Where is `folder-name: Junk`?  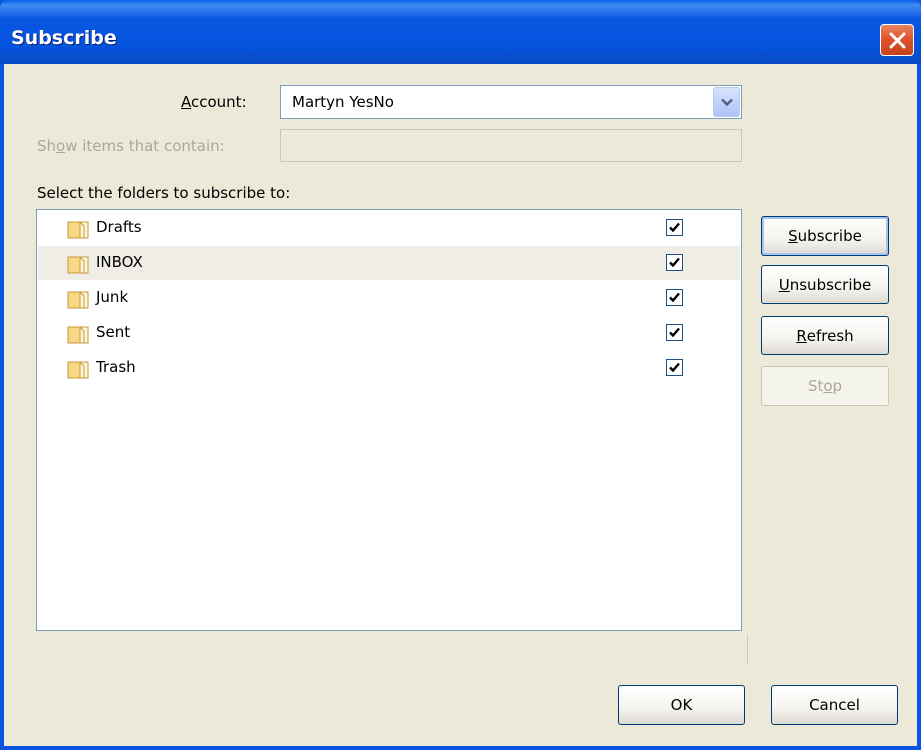 folder-name: Junk is located at coordinates (112, 297).